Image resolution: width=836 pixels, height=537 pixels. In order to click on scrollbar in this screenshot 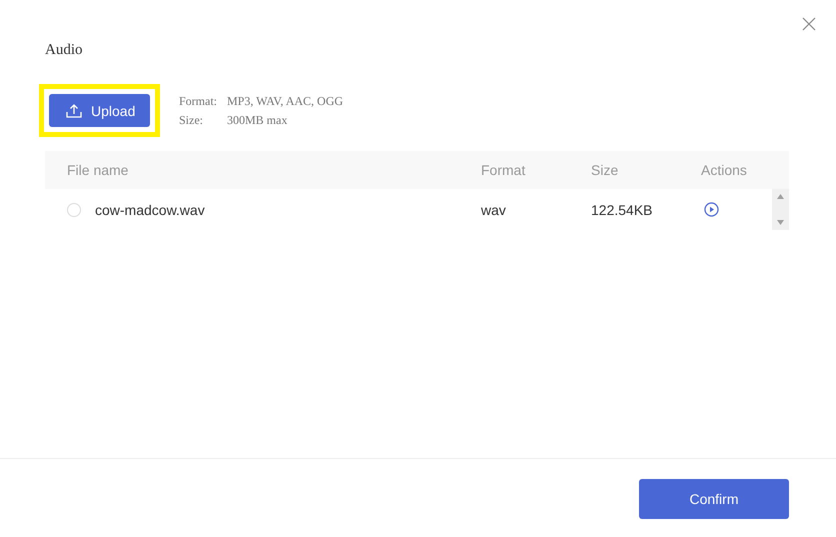, I will do `click(780, 209)`.